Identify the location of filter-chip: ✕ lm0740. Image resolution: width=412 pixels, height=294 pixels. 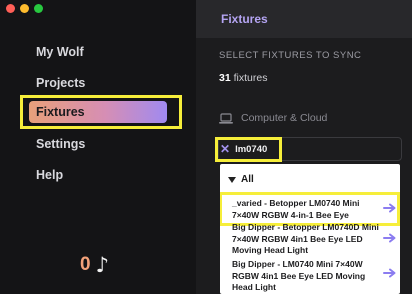
(243, 149).